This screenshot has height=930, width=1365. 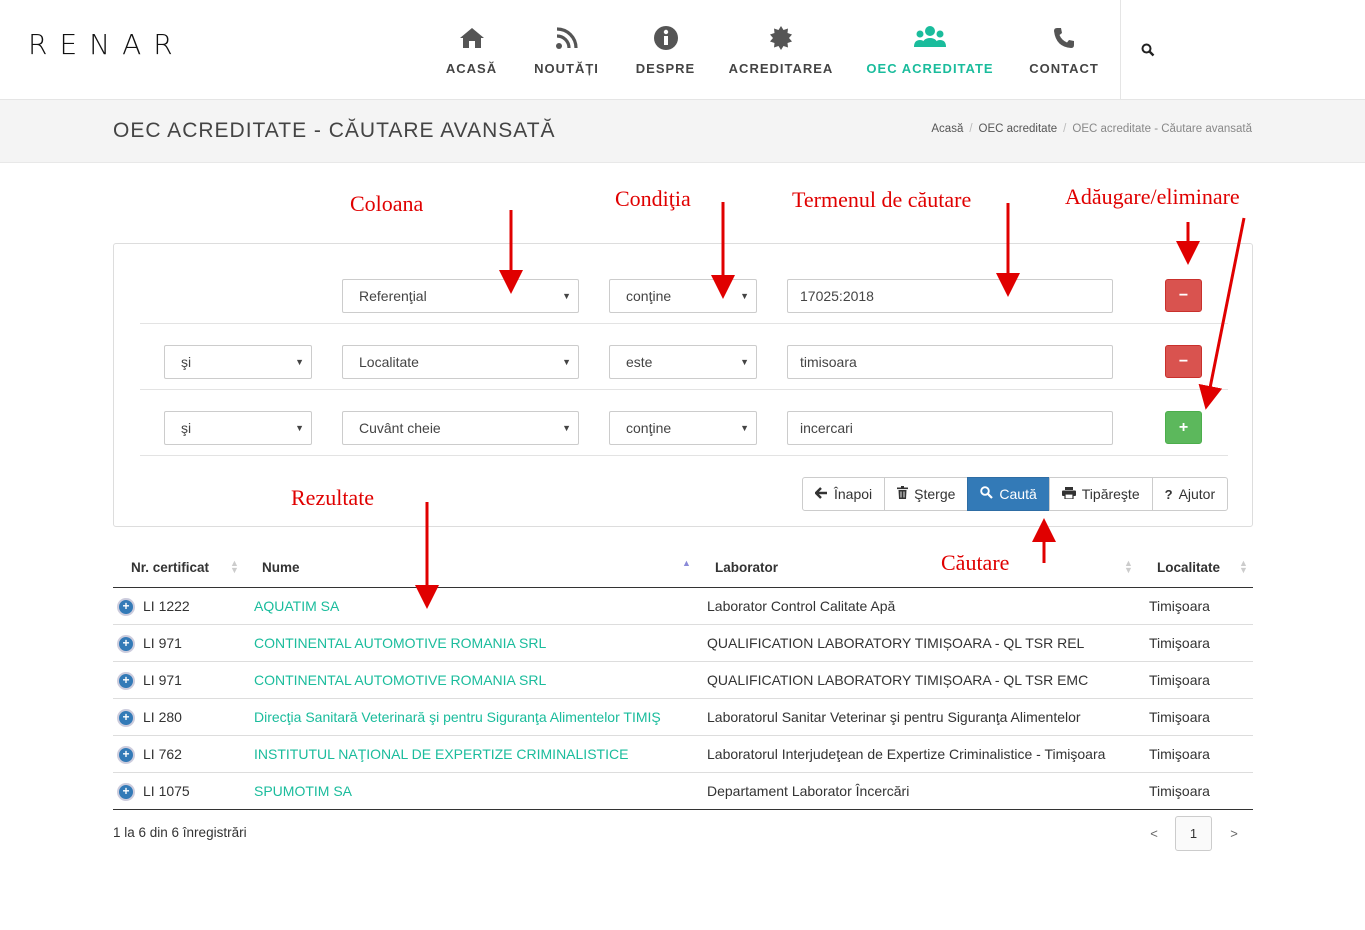 I want to click on arrow-add, so click(x=1222, y=313).